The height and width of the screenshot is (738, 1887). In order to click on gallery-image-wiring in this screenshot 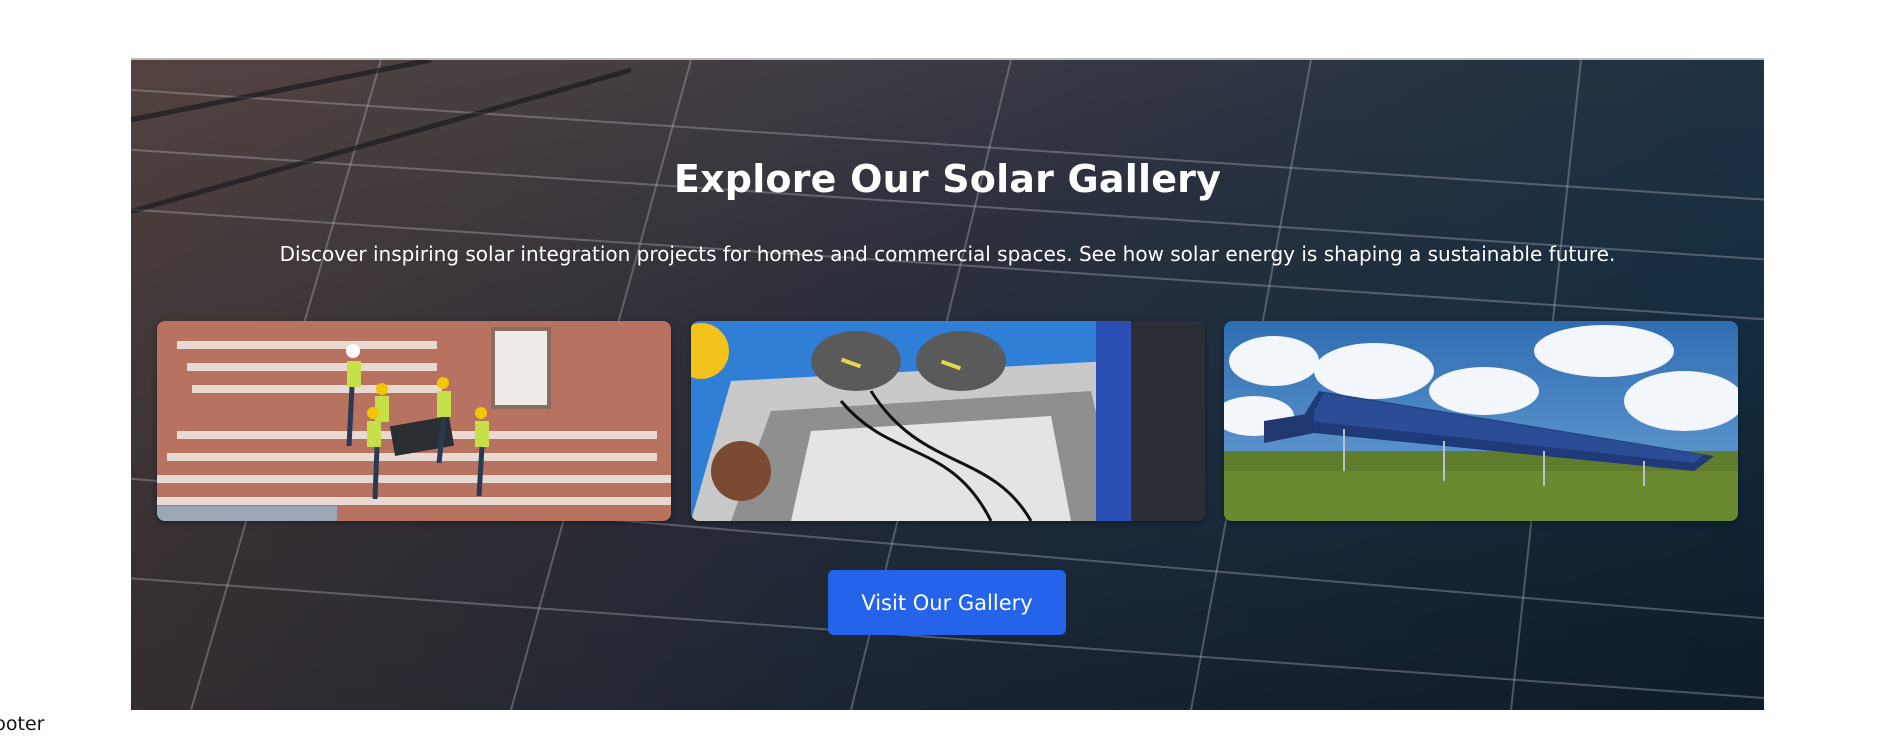, I will do `click(948, 421)`.